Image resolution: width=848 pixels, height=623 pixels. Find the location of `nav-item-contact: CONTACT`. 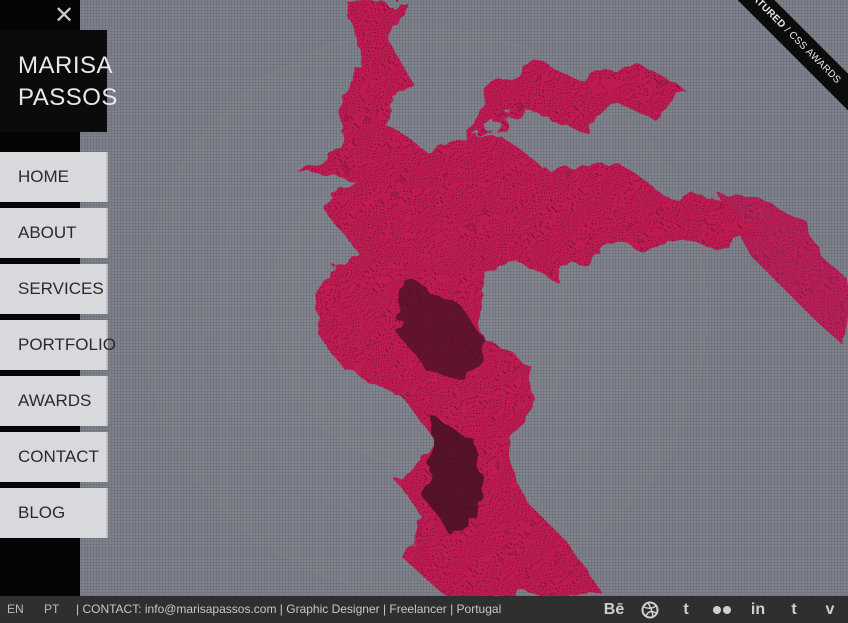

nav-item-contact: CONTACT is located at coordinates (54, 457).